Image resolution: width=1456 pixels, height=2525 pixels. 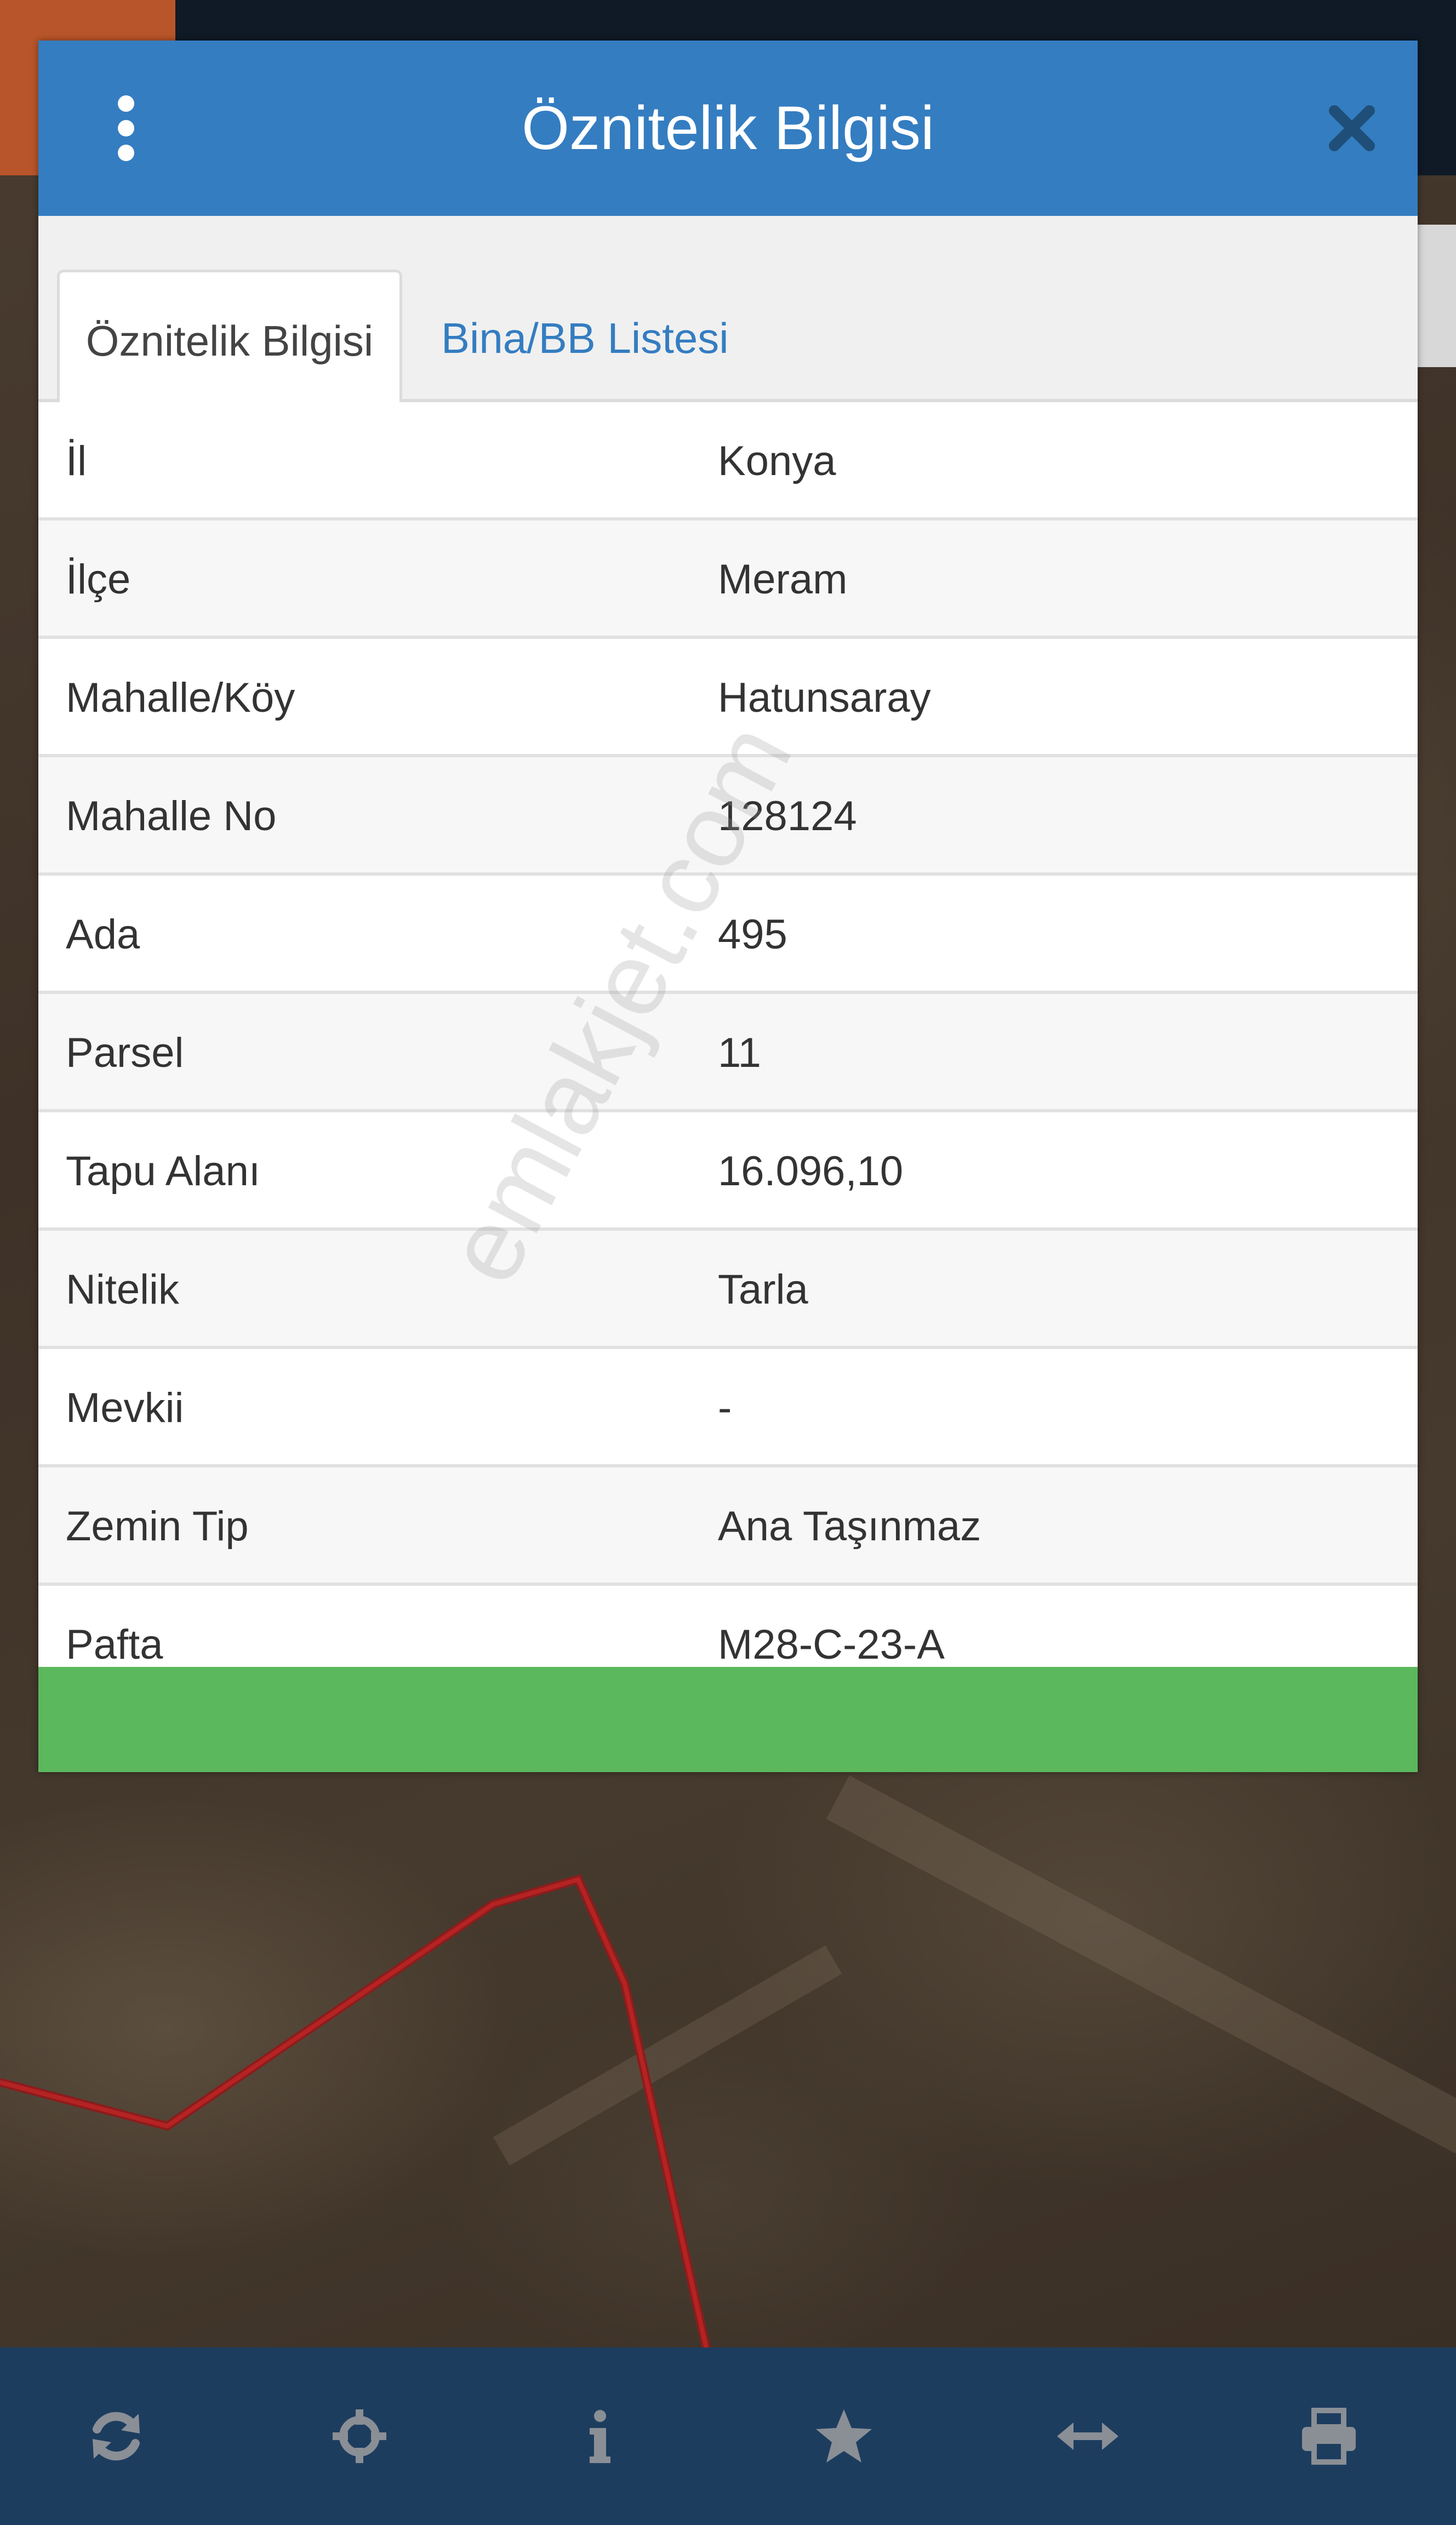 I want to click on table-row: Parsel 11, so click(x=728, y=1053).